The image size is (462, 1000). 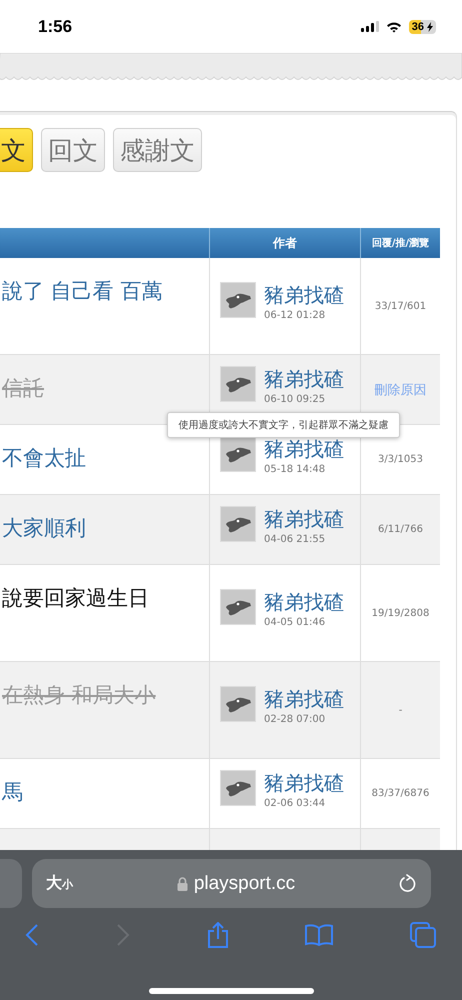 I want to click on forward-icon, so click(x=123, y=935).